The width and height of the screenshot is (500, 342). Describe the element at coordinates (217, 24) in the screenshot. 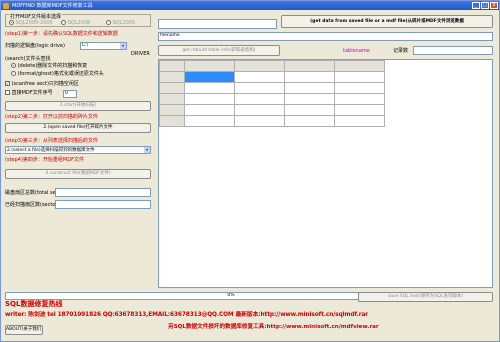

I see `top-path-input` at that location.